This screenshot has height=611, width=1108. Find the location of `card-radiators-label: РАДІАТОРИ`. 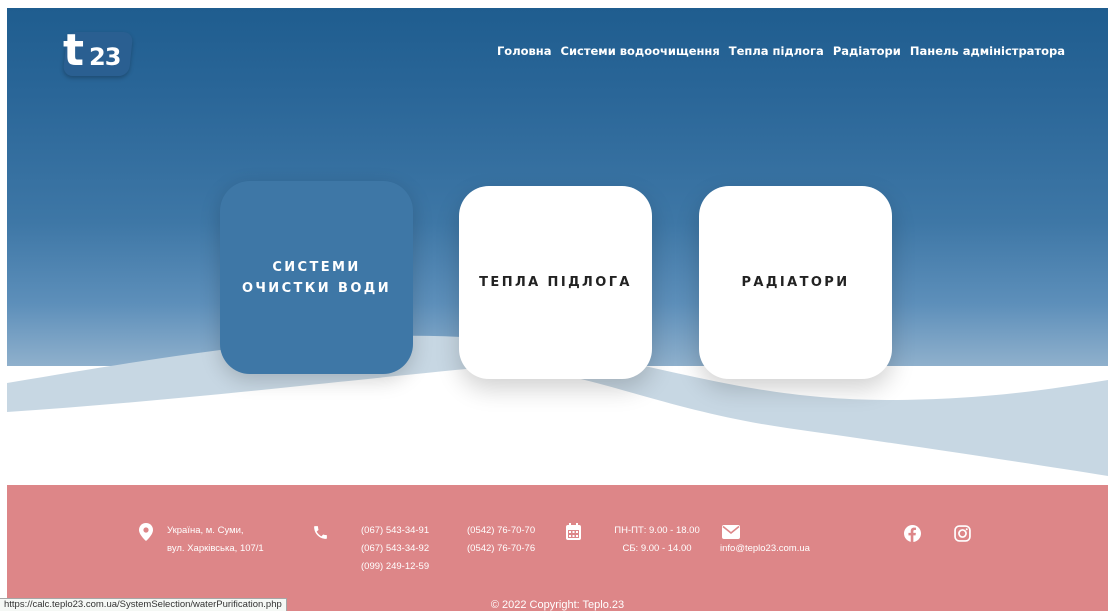

card-radiators-label: РАДІАТОРИ is located at coordinates (795, 282).